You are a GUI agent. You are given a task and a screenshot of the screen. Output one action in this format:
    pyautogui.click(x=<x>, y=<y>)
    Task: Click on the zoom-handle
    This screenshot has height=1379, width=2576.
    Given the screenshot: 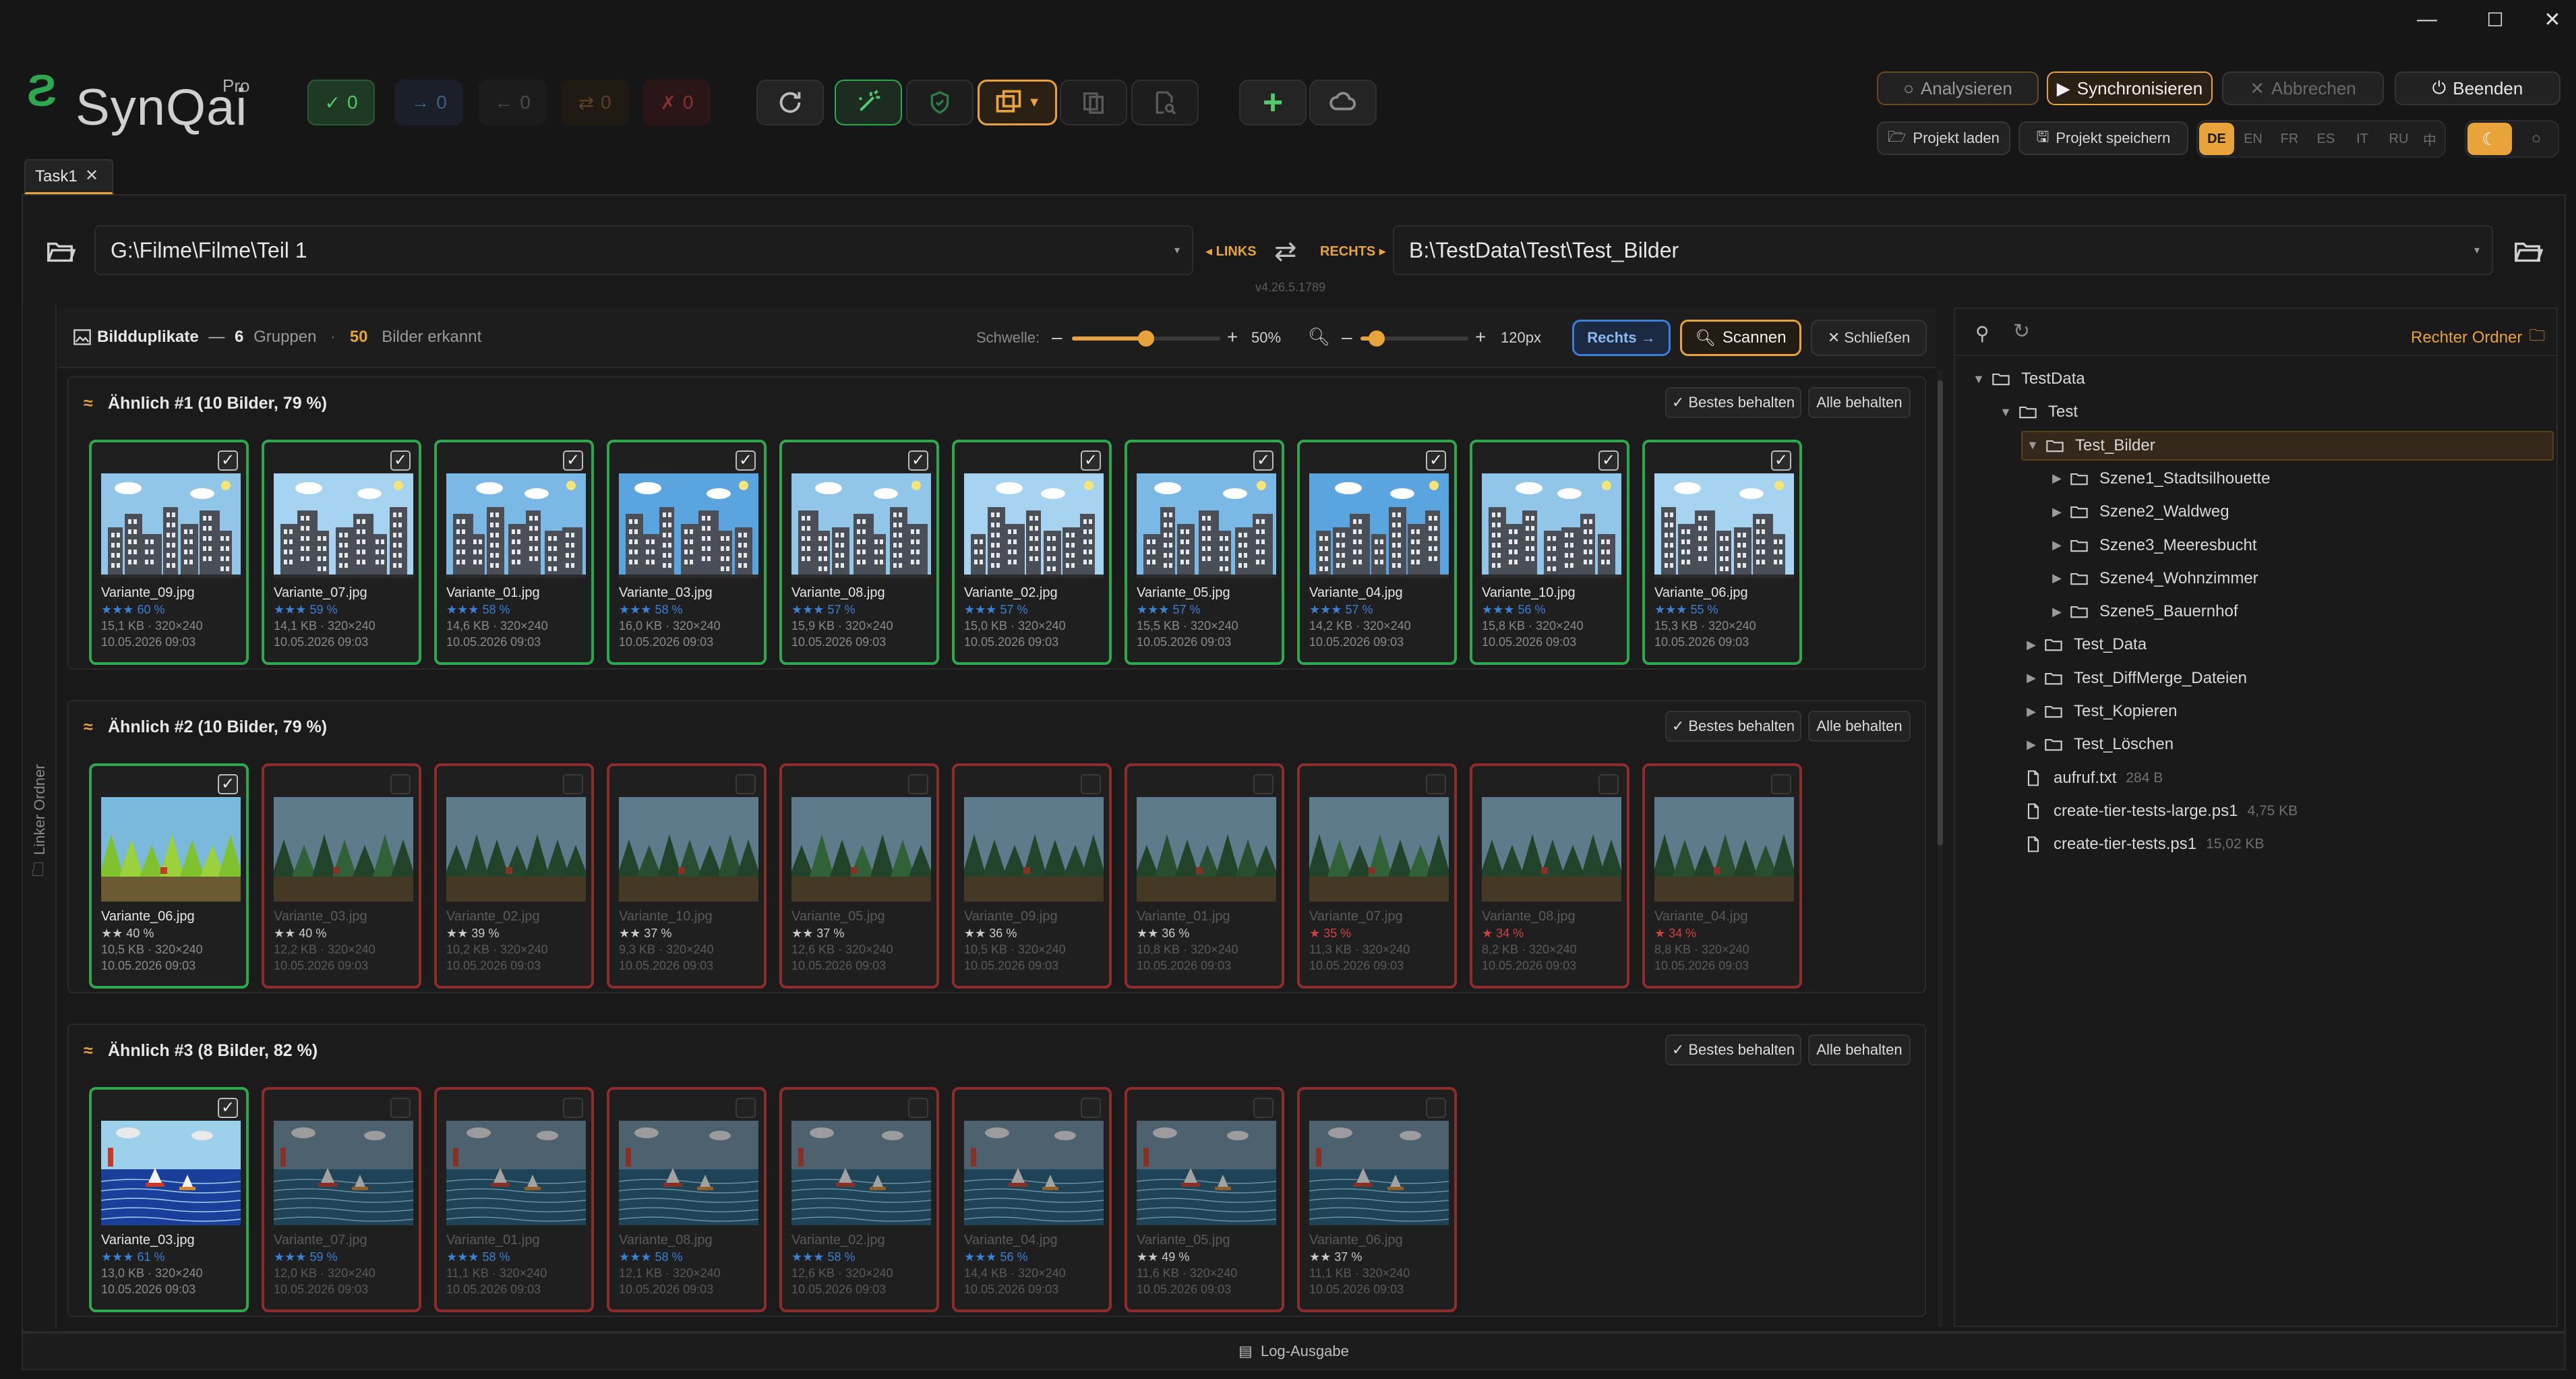 What is the action you would take?
    pyautogui.click(x=1377, y=338)
    